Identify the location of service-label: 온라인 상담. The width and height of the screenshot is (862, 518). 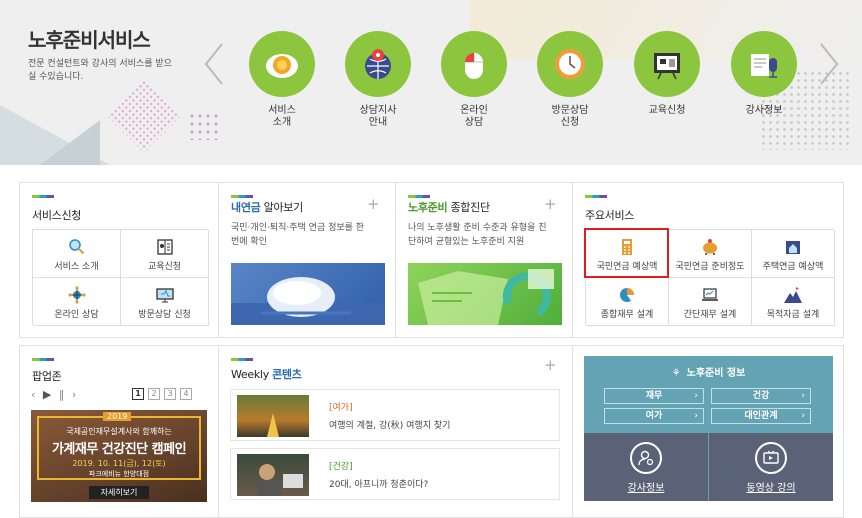
(474, 116).